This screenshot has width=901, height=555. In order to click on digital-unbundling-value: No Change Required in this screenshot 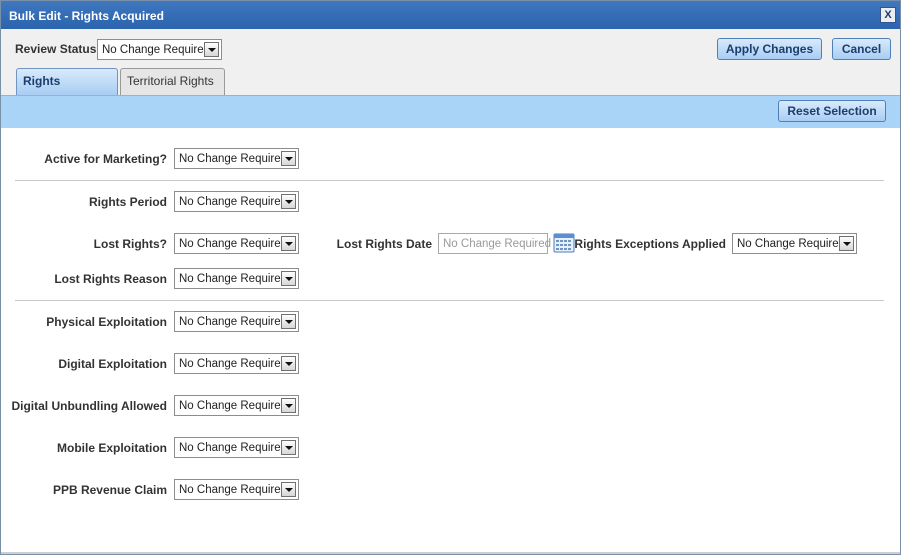, I will do `click(233, 406)`.